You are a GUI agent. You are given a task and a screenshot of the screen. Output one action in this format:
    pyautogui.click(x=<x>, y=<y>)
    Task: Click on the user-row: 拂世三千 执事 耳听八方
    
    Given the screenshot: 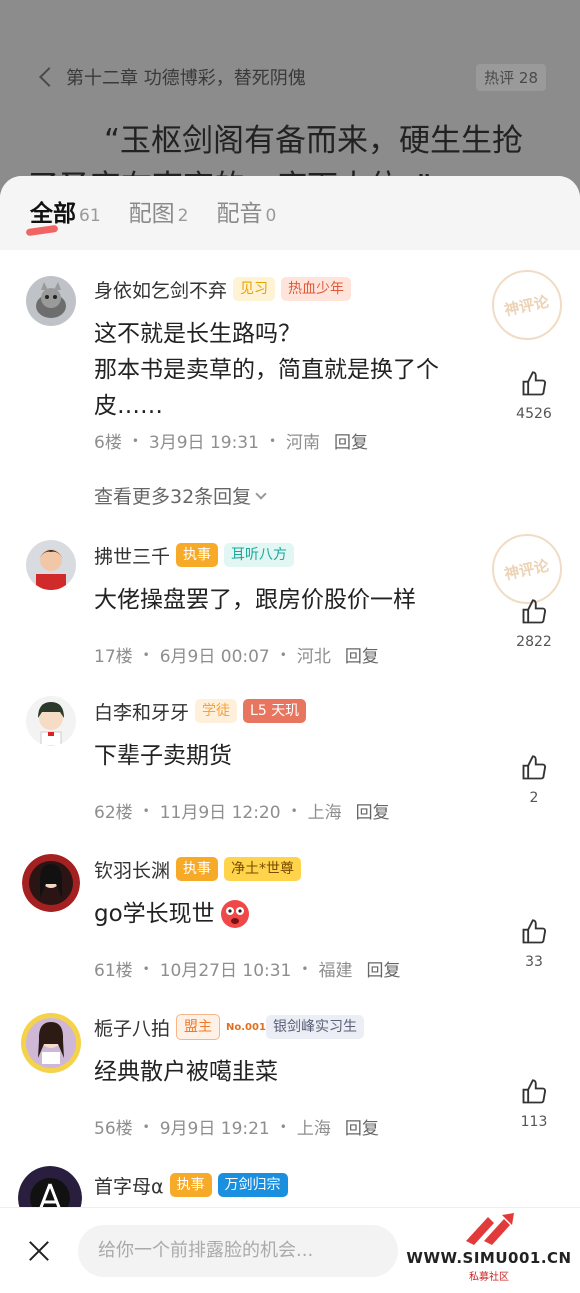 What is the action you would take?
    pyautogui.click(x=197, y=555)
    